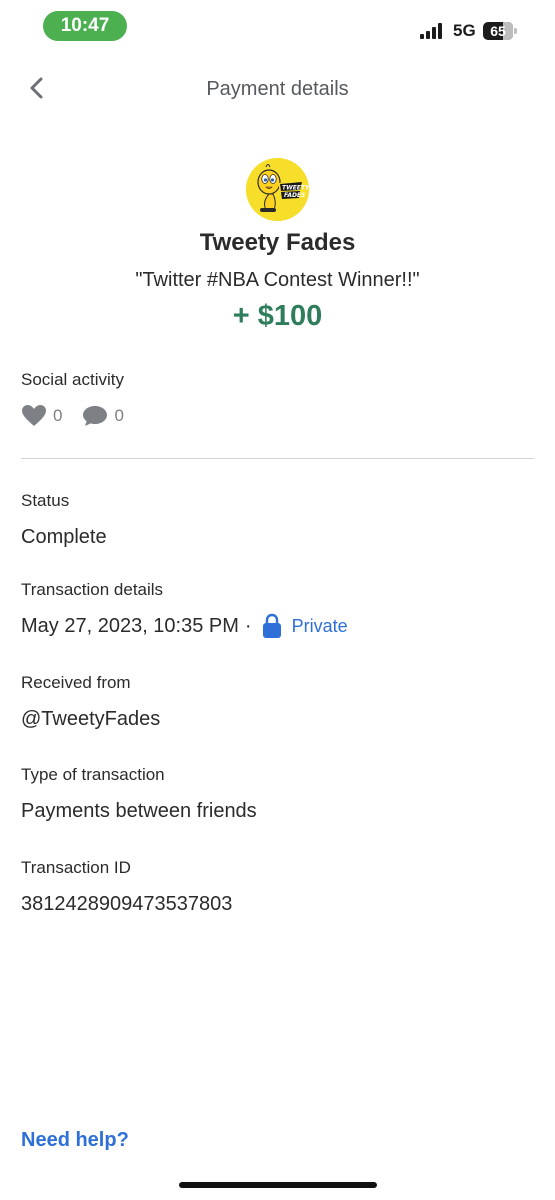  Describe the element at coordinates (295, 188) in the screenshot. I see `svg-text: TWEETY` at that location.